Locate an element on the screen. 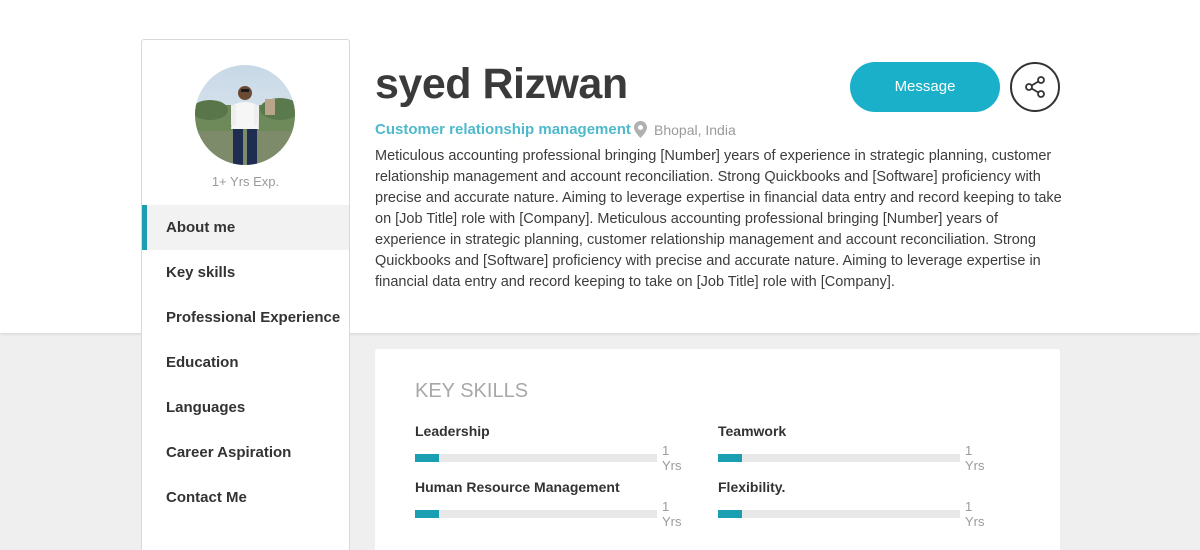  sidebar-item-career-aspiration: Career Aspiration is located at coordinates (245, 452).